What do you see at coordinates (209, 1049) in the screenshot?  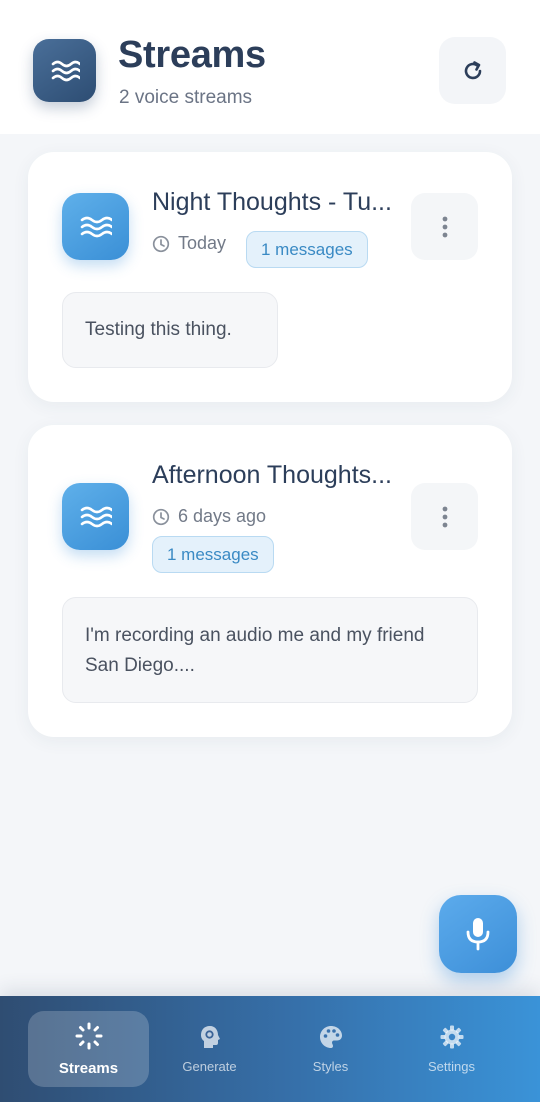 I see `nav-item-generate: Generate` at bounding box center [209, 1049].